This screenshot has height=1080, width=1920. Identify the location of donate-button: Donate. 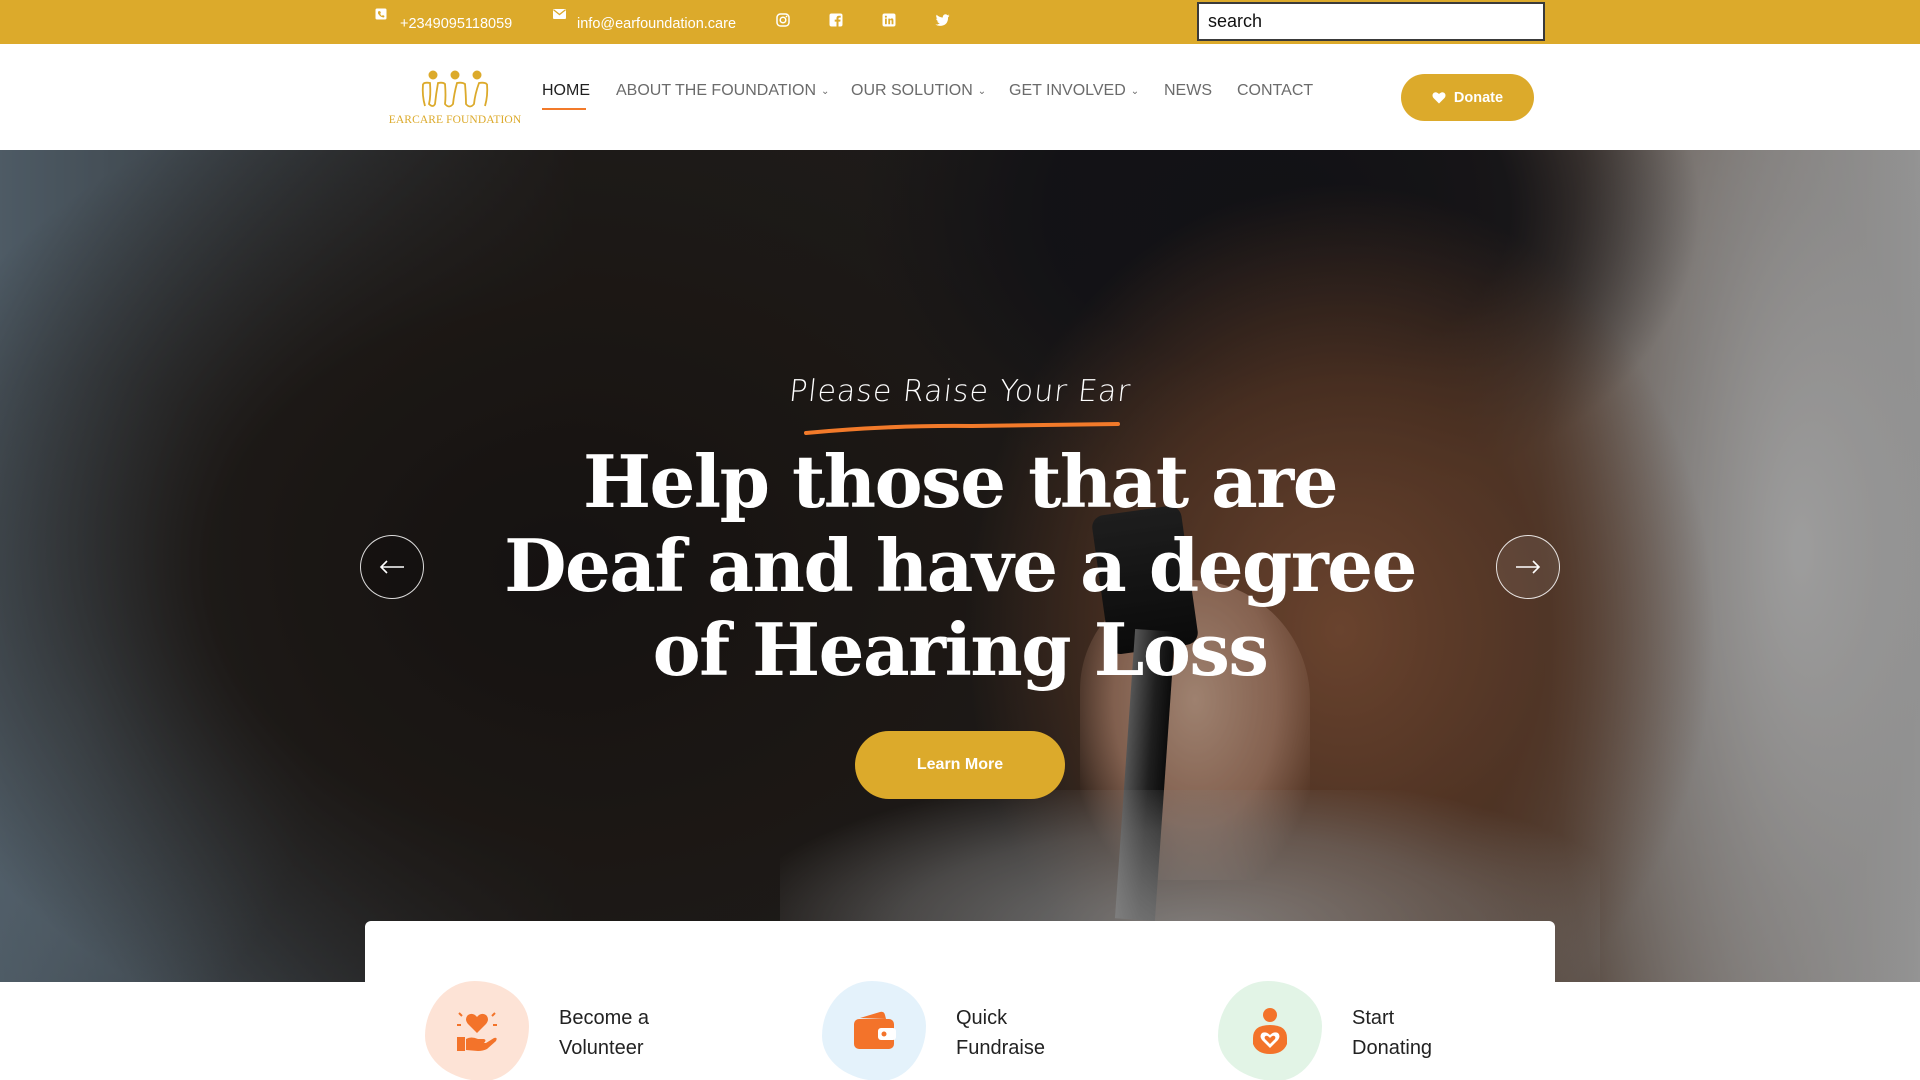
(1467, 97).